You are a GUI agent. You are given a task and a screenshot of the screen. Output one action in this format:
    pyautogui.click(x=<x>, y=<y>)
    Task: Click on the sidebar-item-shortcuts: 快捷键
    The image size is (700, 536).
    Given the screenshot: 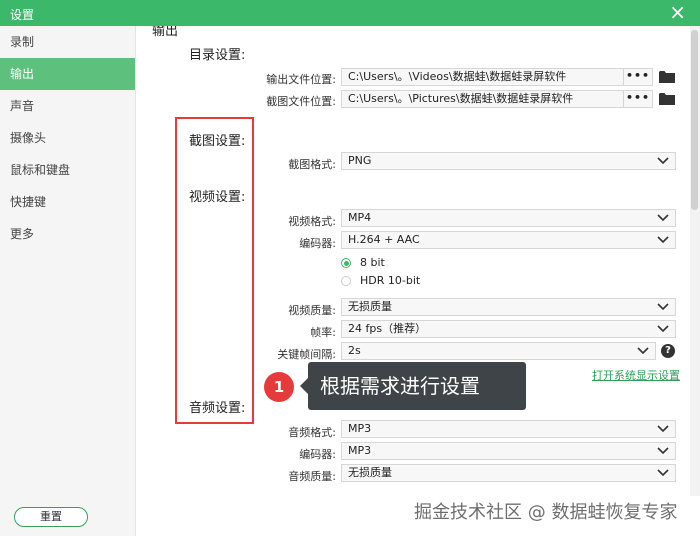 What is the action you would take?
    pyautogui.click(x=67, y=202)
    